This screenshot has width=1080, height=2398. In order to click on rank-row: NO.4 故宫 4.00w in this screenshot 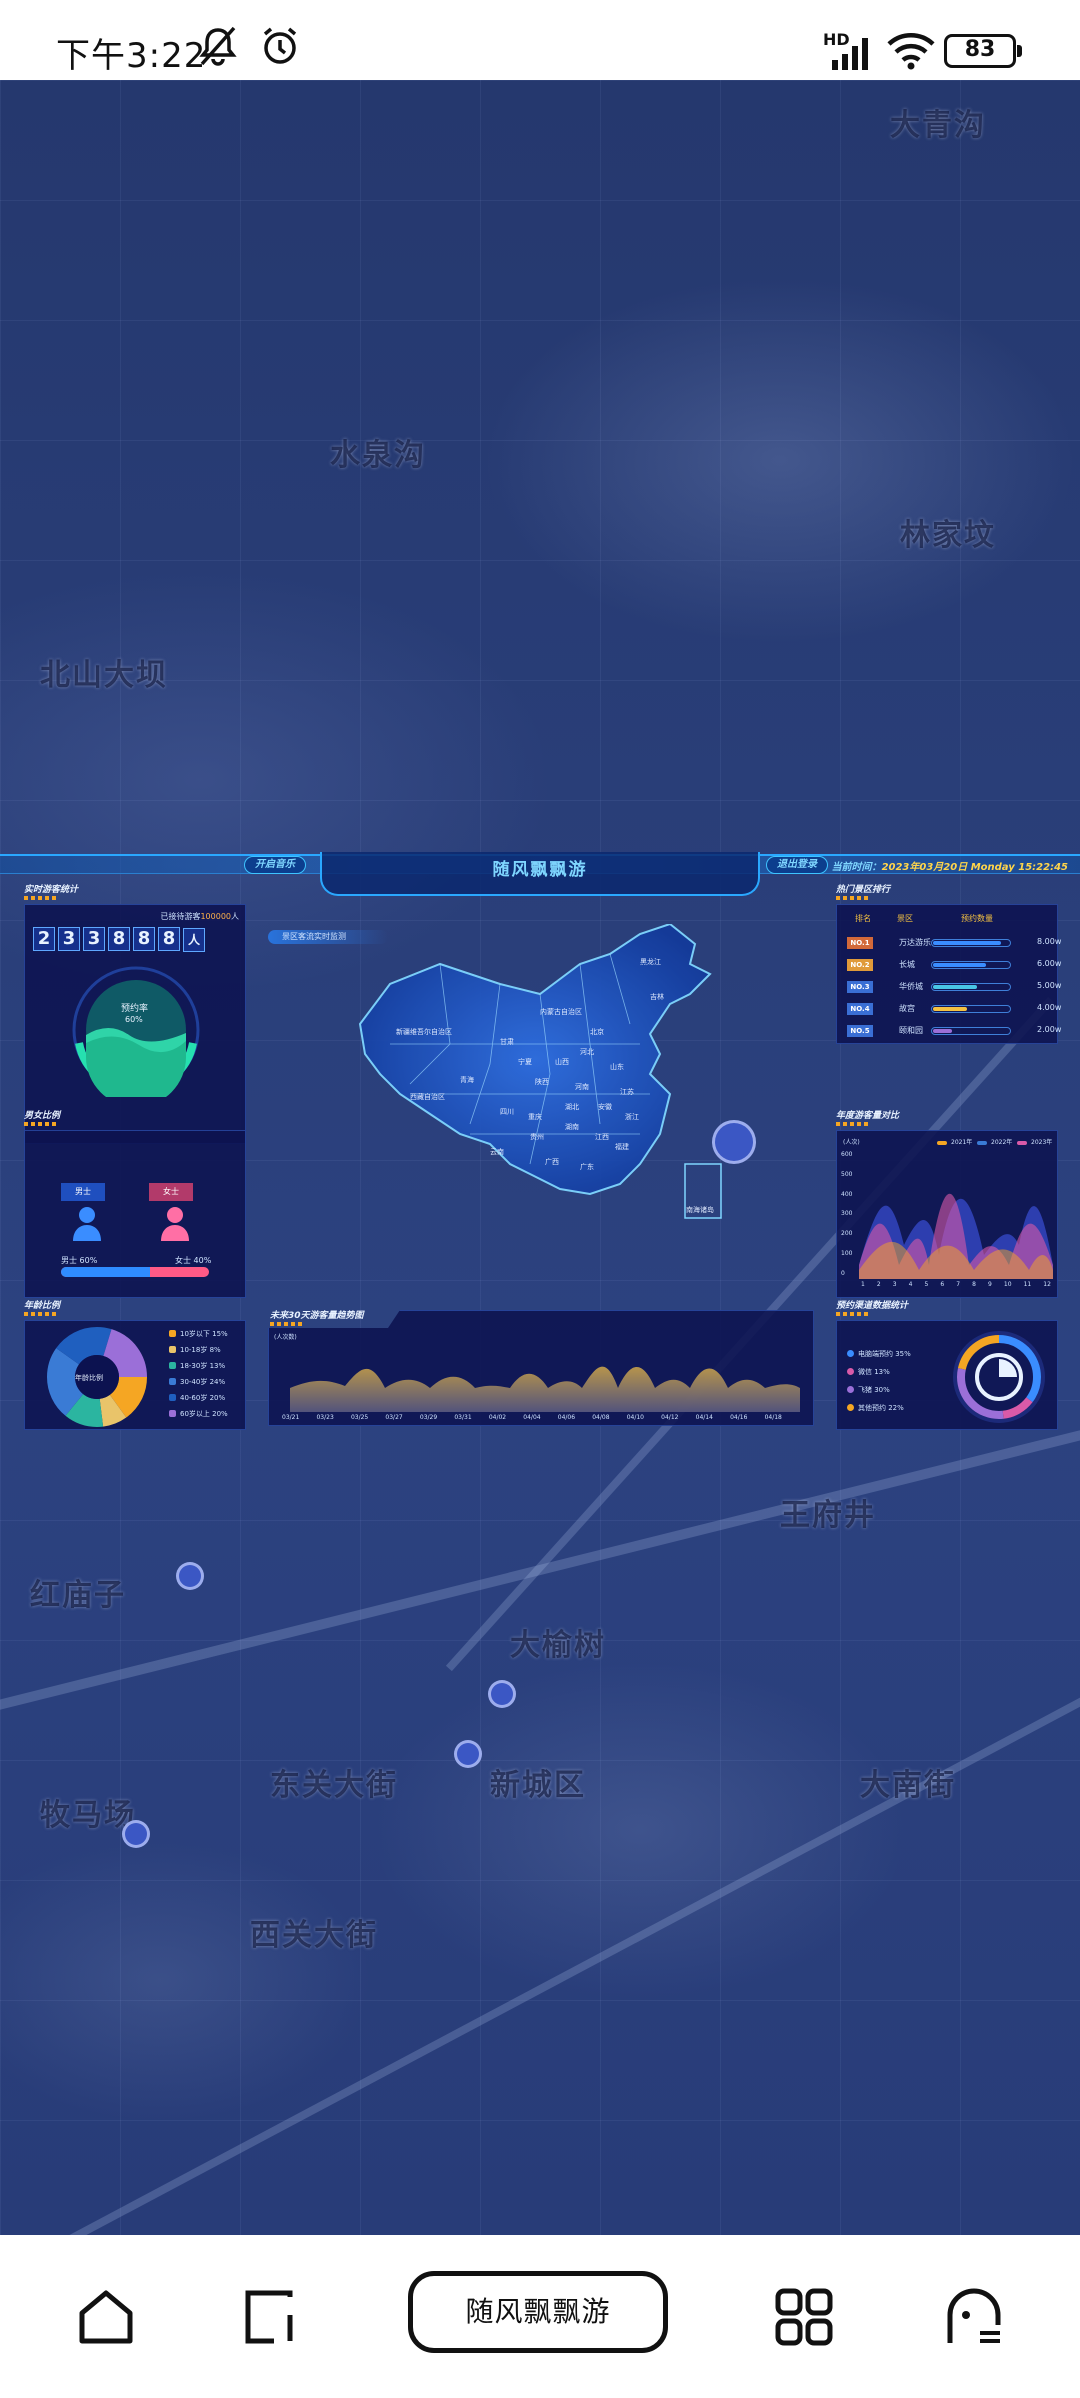, I will do `click(954, 1009)`.